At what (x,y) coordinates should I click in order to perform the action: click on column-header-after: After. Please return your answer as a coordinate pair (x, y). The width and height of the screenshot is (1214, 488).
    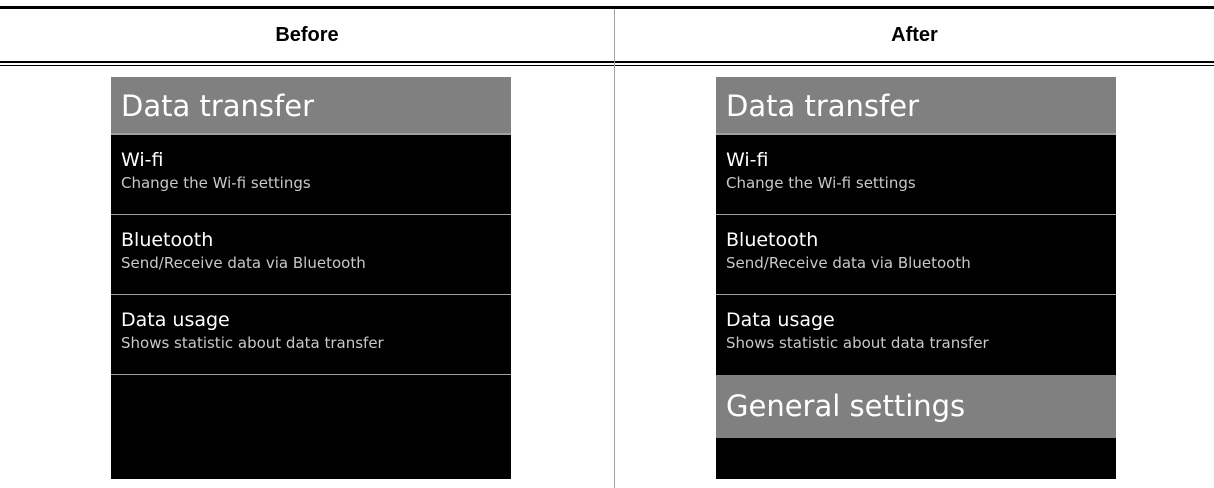
    Looking at the image, I should click on (914, 35).